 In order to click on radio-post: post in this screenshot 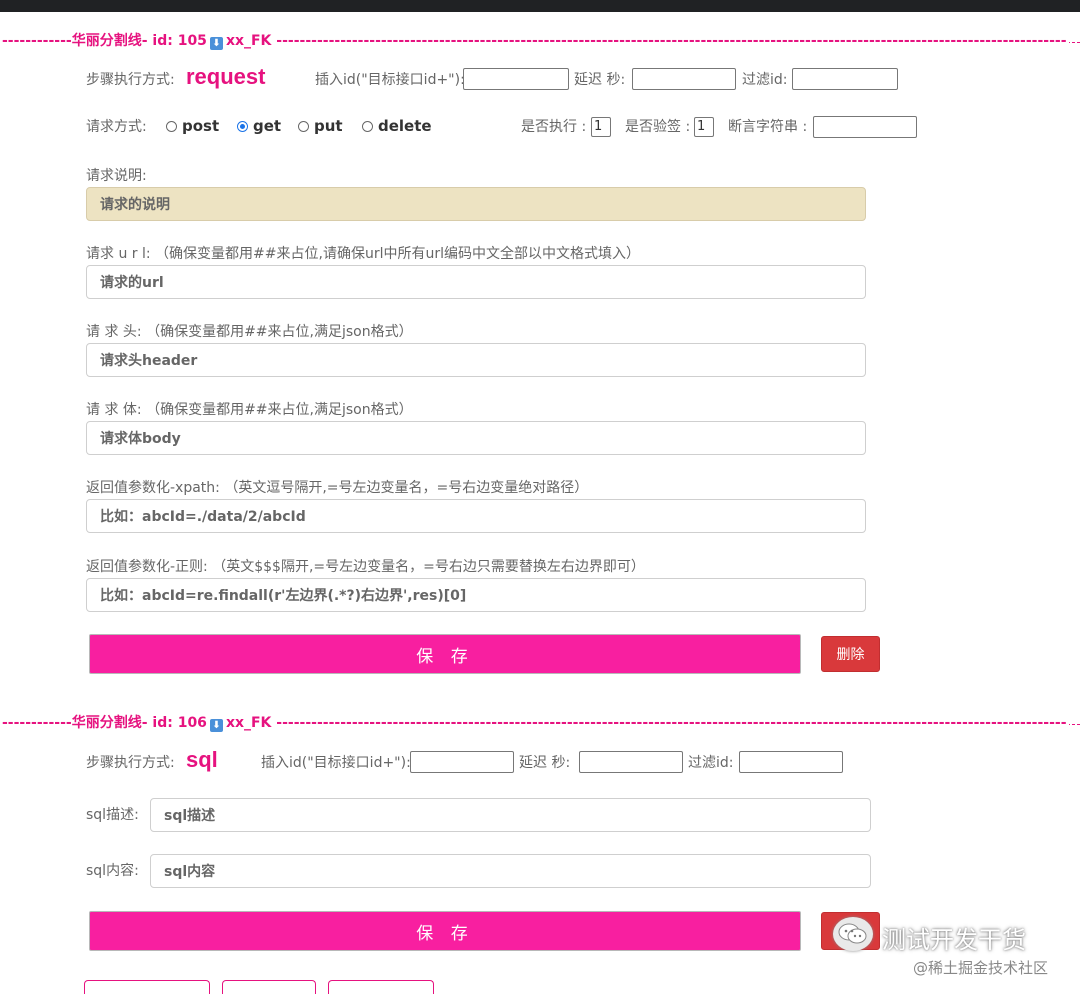, I will do `click(192, 126)`.